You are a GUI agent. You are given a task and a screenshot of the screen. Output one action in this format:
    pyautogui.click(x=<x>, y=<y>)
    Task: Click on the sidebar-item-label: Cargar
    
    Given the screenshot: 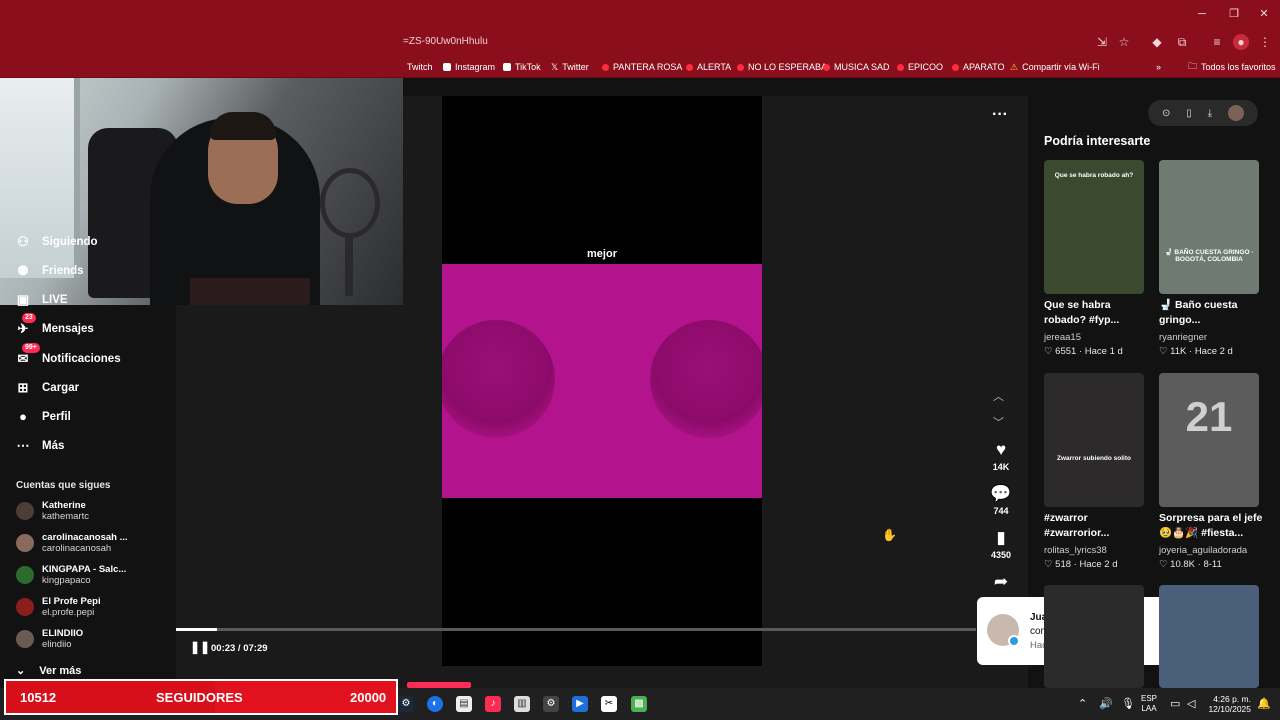 What is the action you would take?
    pyautogui.click(x=61, y=388)
    